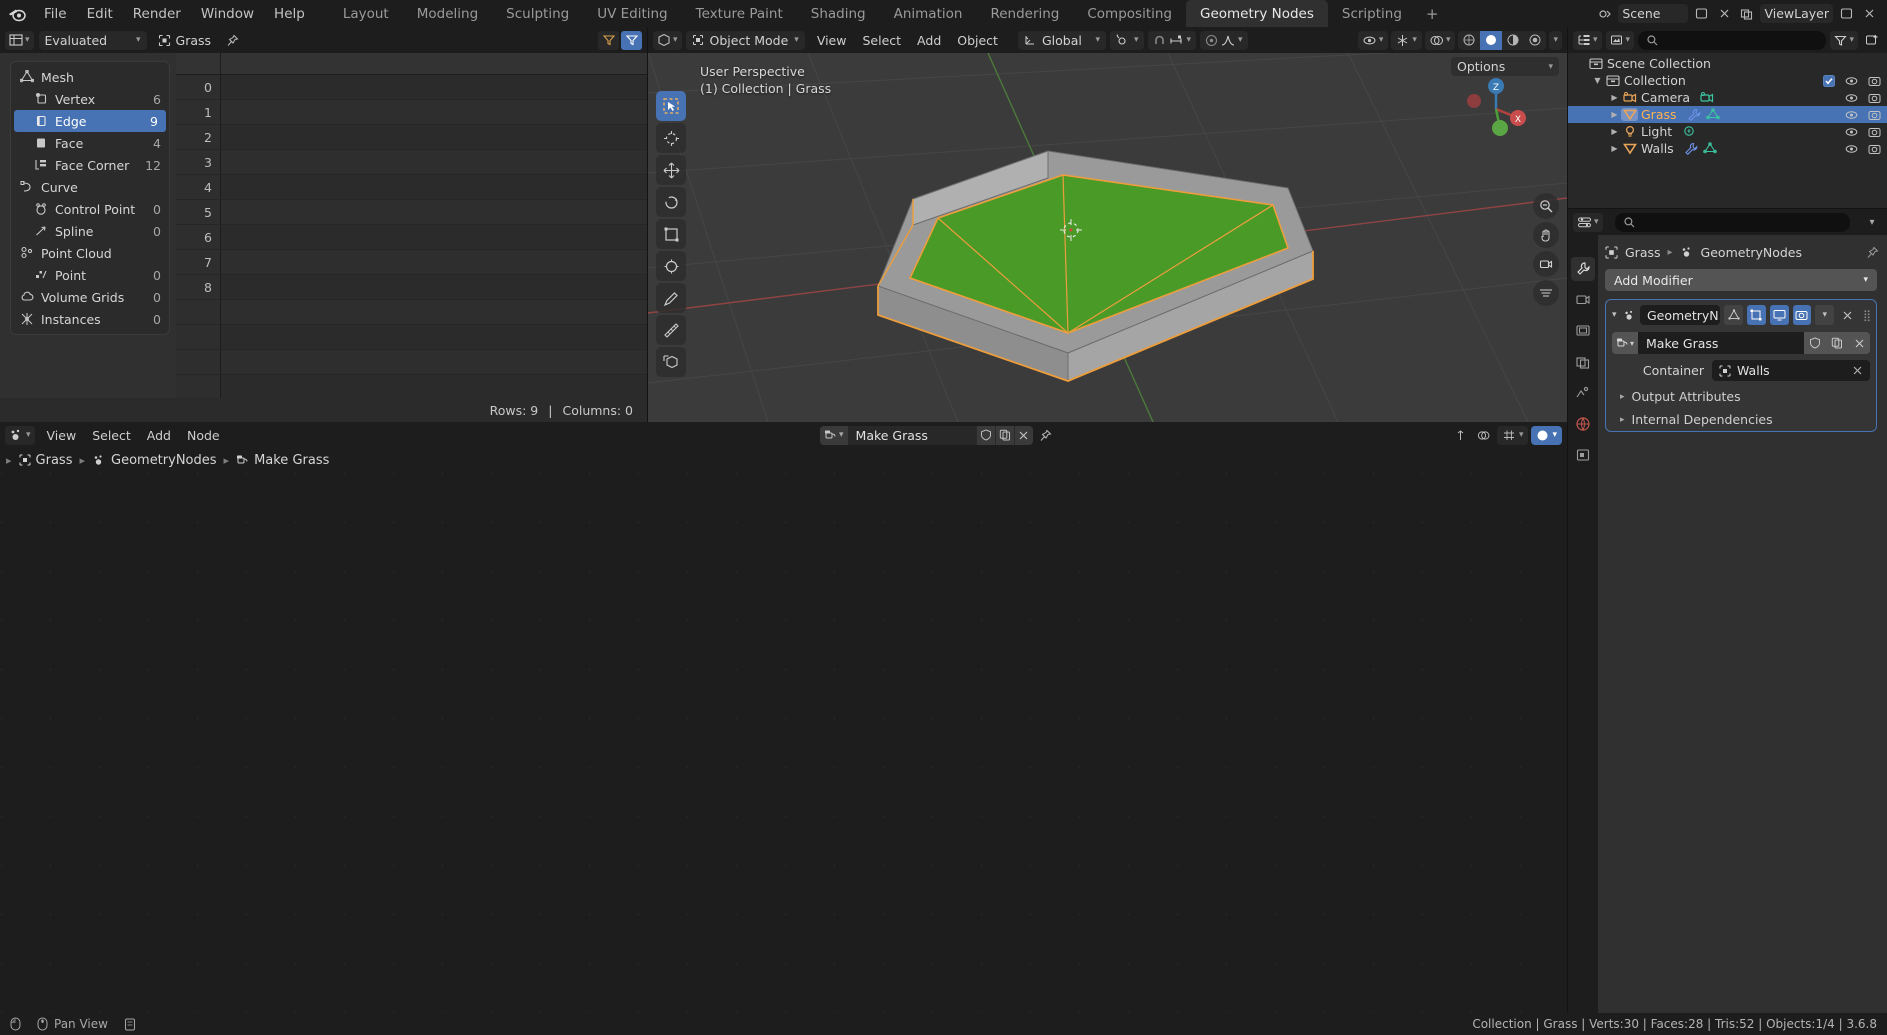  I want to click on dataset-row-control-point: Control Point 0, so click(90, 209).